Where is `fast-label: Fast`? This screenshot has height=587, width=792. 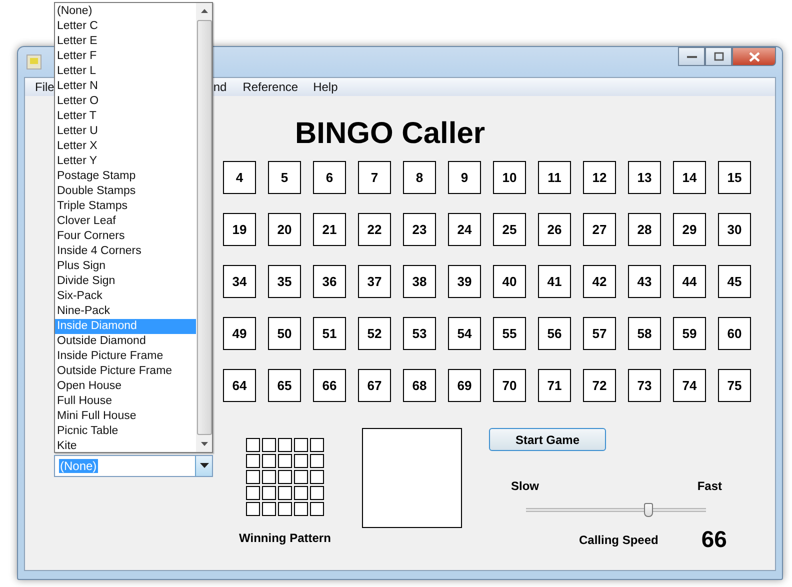 fast-label: Fast is located at coordinates (709, 486).